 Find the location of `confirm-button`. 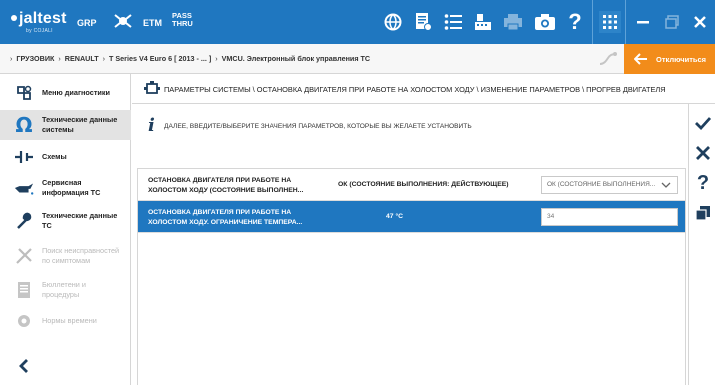

confirm-button is located at coordinates (703, 123).